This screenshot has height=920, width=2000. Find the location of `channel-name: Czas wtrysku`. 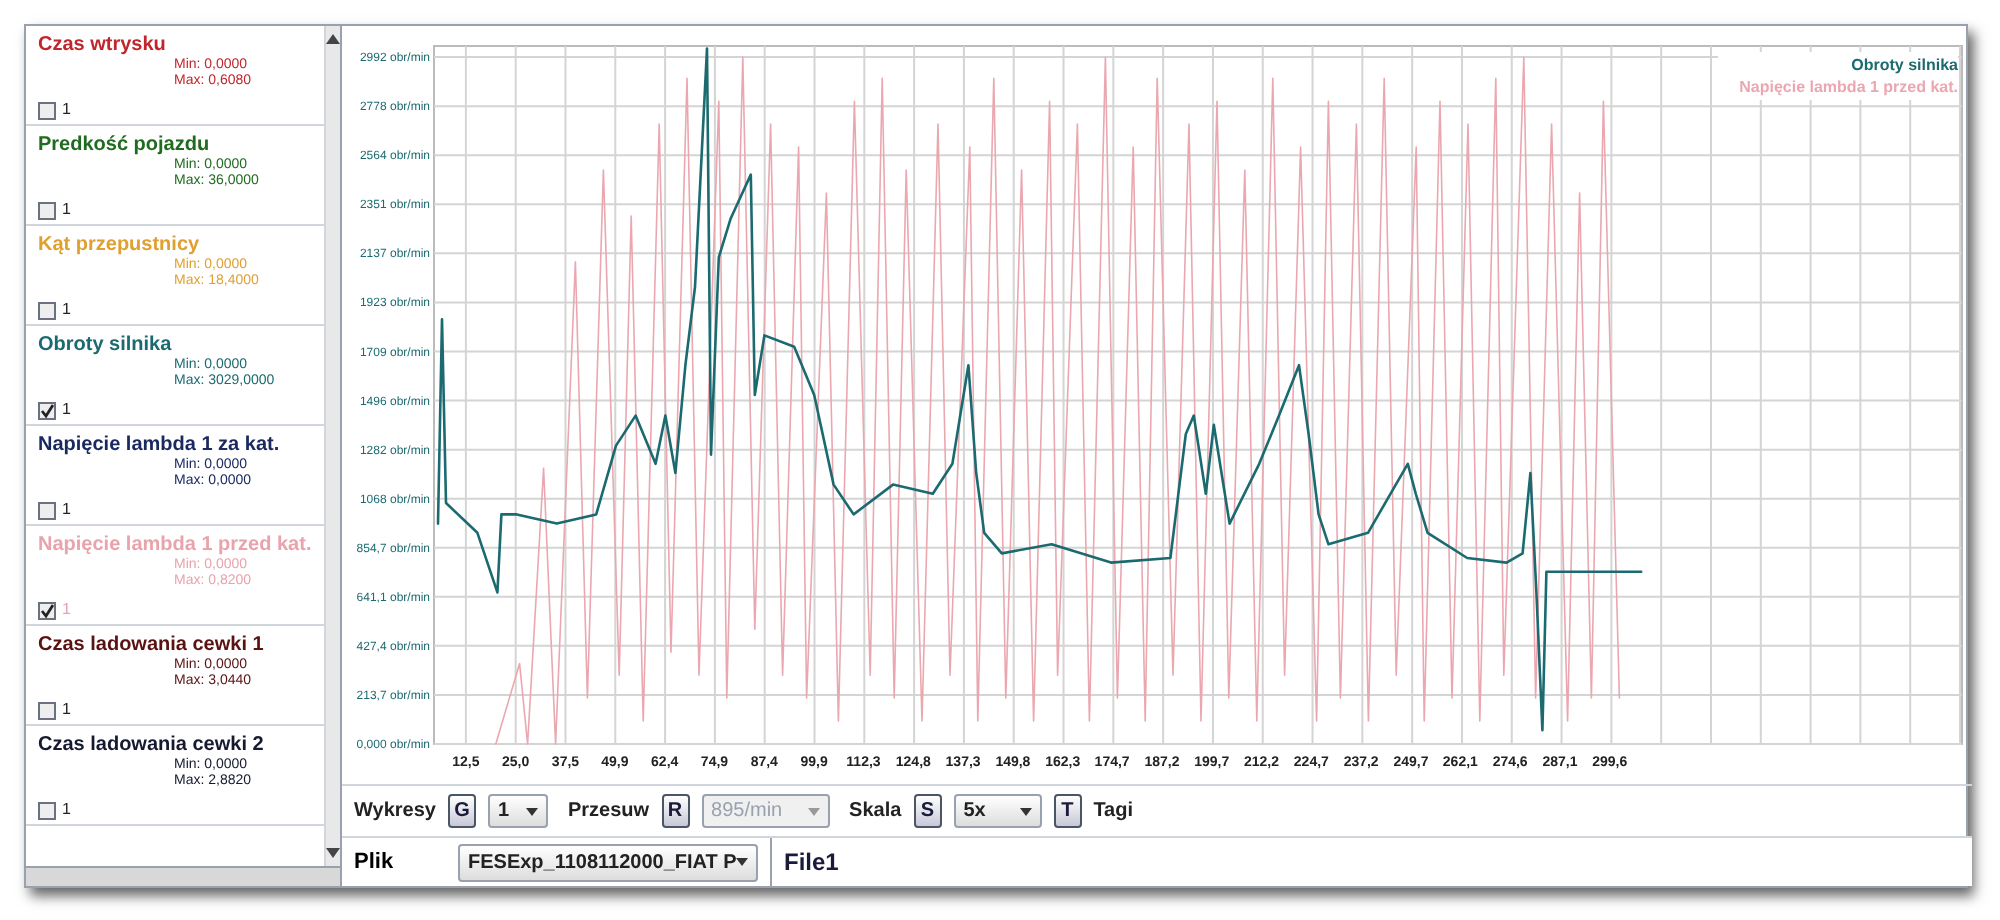

channel-name: Czas wtrysku is located at coordinates (102, 46).